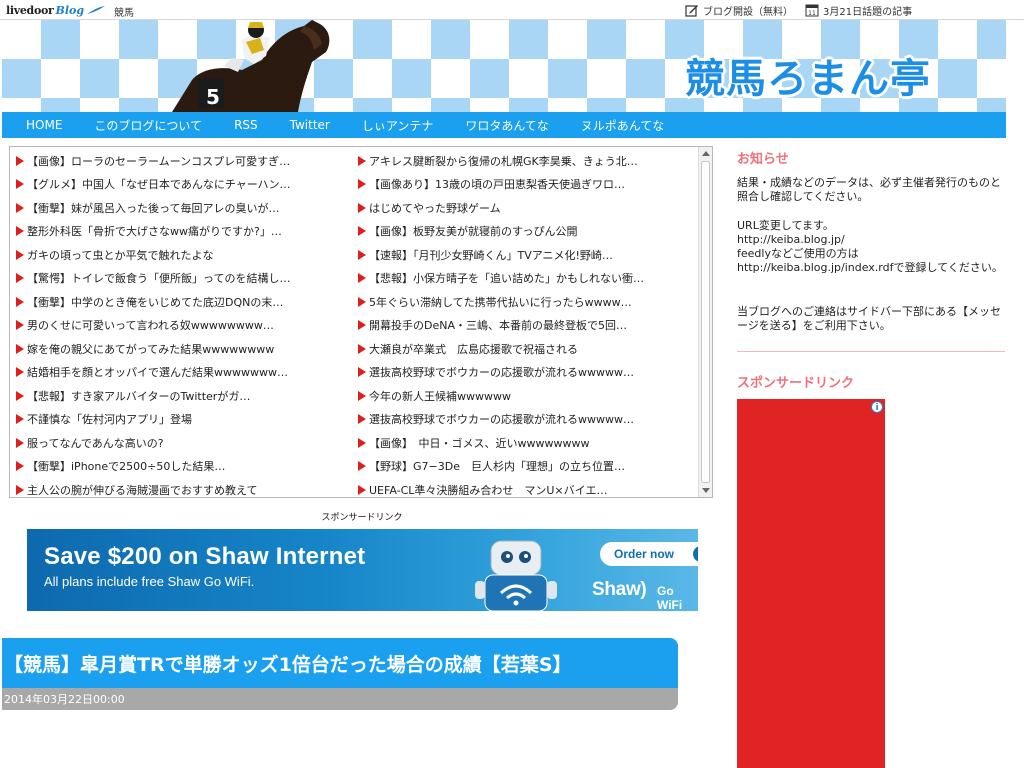 The image size is (1024, 768). What do you see at coordinates (811, 583) in the screenshot?
I see `sidebar-ad-block: i` at bounding box center [811, 583].